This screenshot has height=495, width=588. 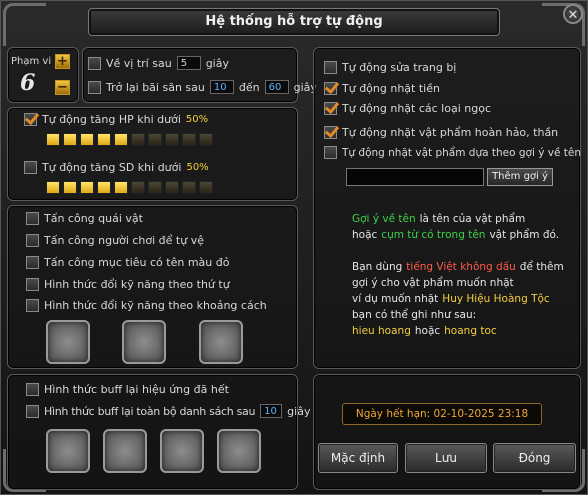 I want to click on info-line: hoặc cụm từ có trong tên vật phẩm đó., so click(x=455, y=235).